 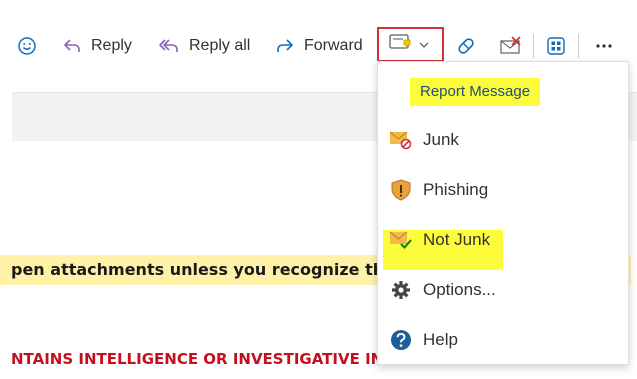 I want to click on tag-button, so click(x=466, y=46).